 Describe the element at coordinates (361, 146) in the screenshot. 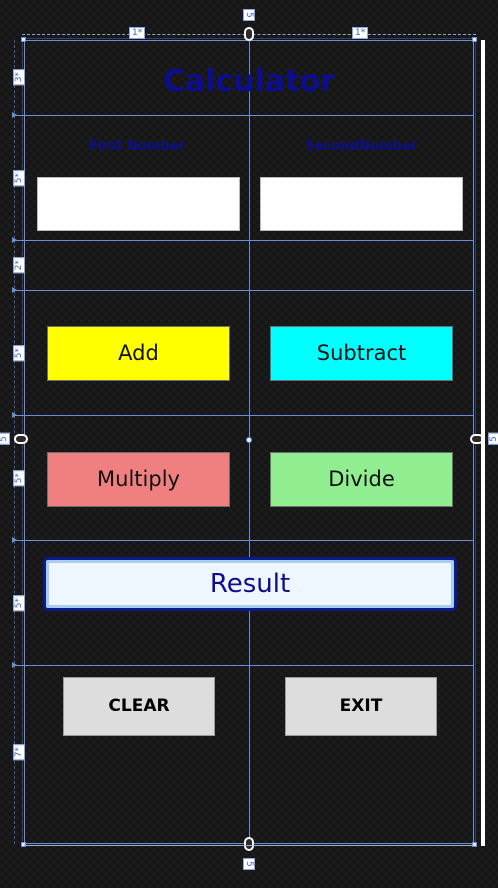

I see `second-number-label: SecondNumber` at that location.